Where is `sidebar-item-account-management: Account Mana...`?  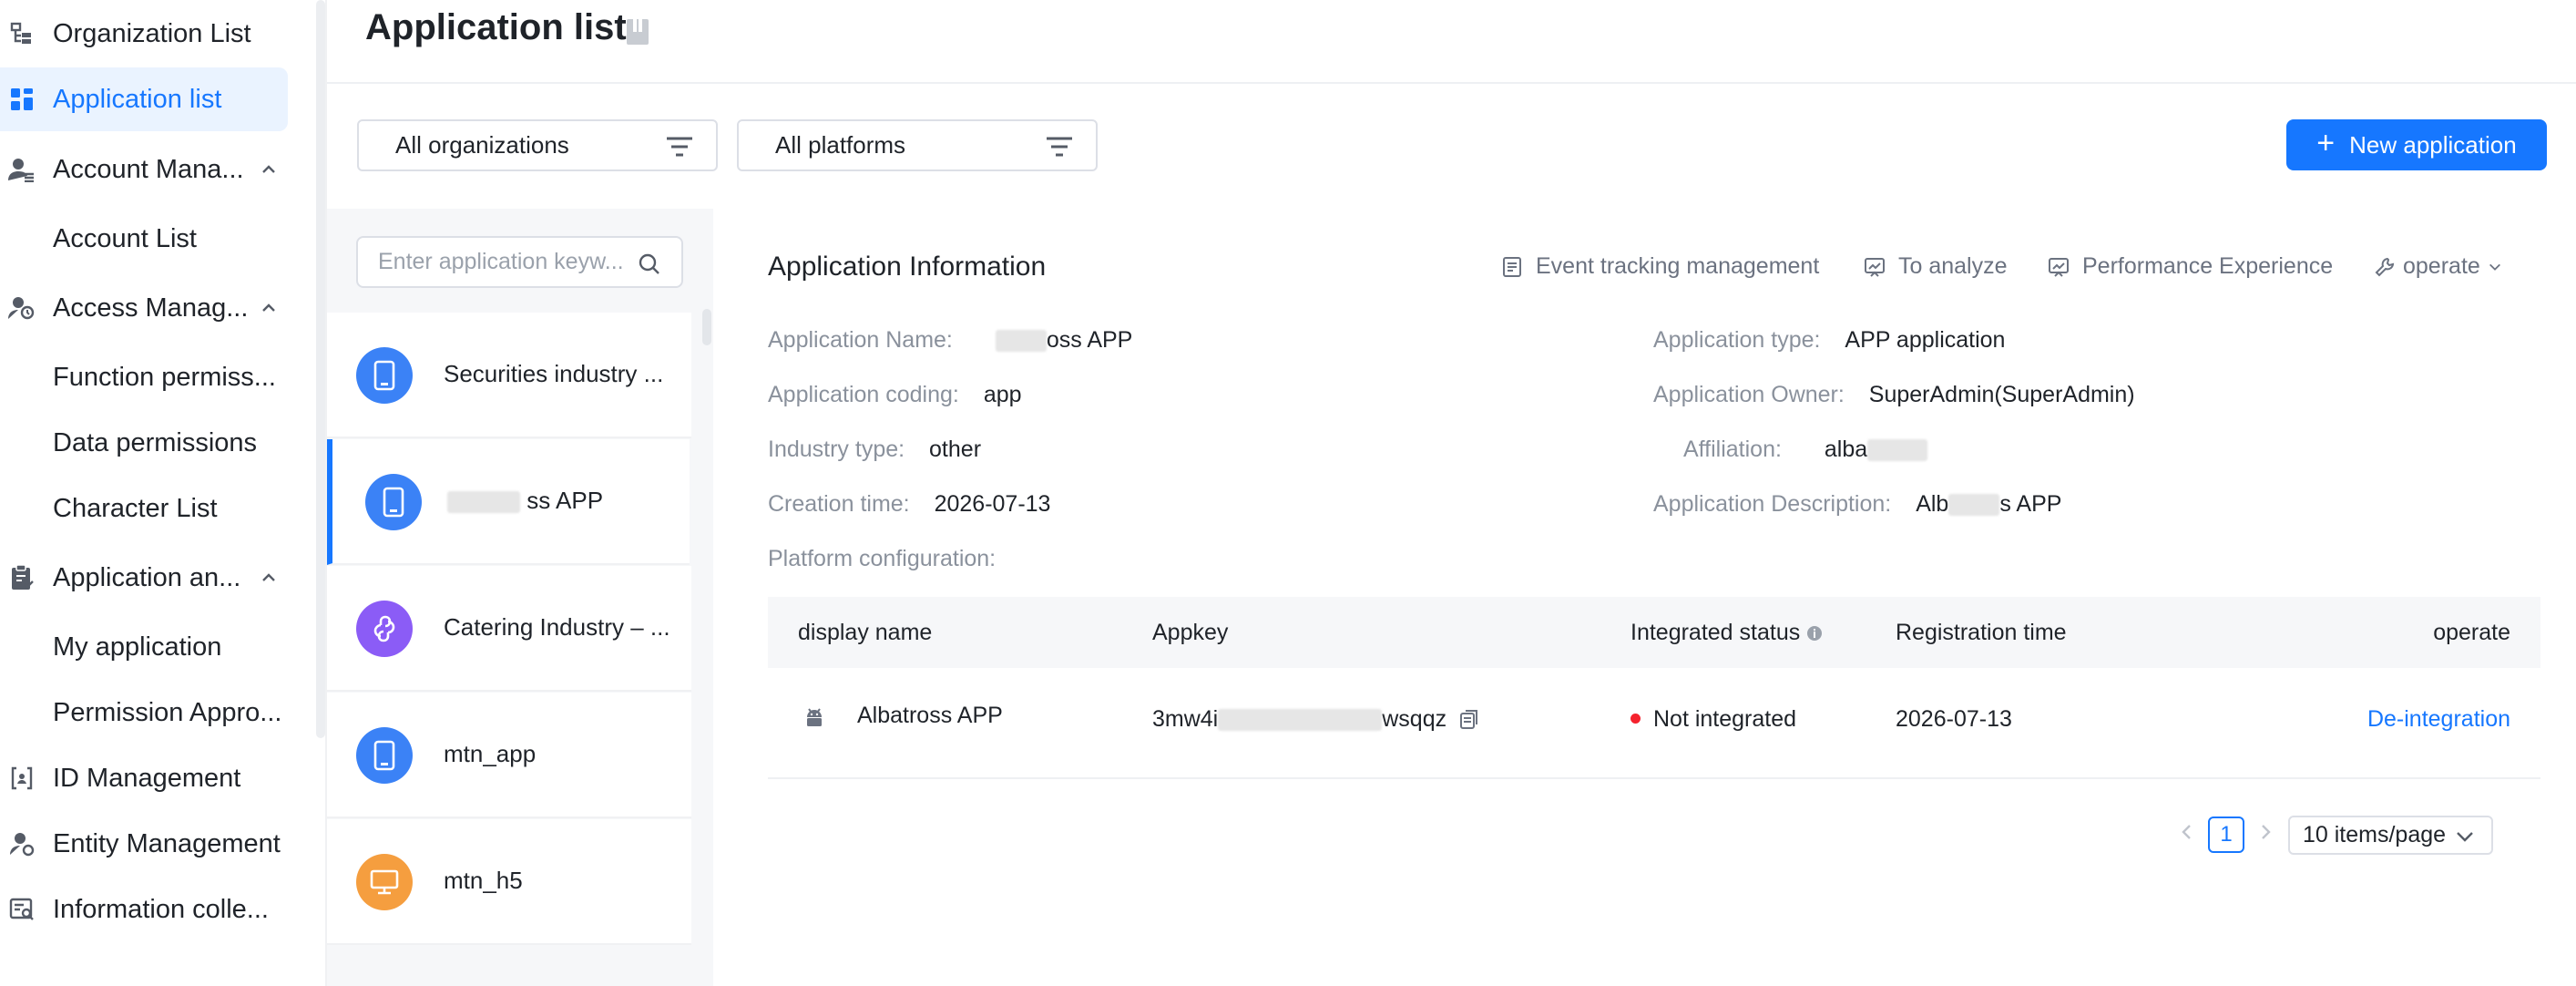 sidebar-item-account-management: Account Mana... is located at coordinates (144, 169).